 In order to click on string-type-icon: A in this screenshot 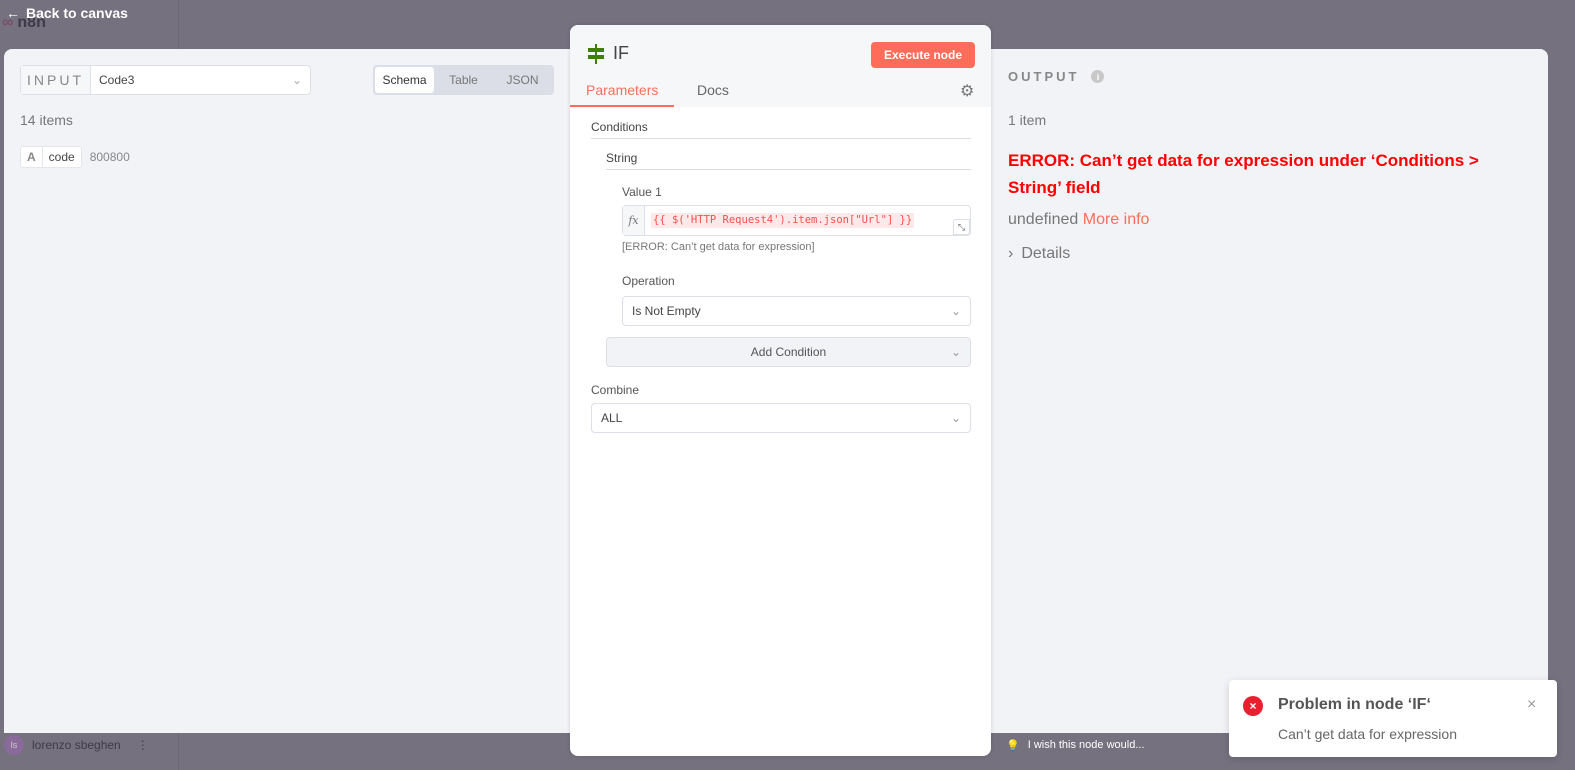, I will do `click(32, 157)`.